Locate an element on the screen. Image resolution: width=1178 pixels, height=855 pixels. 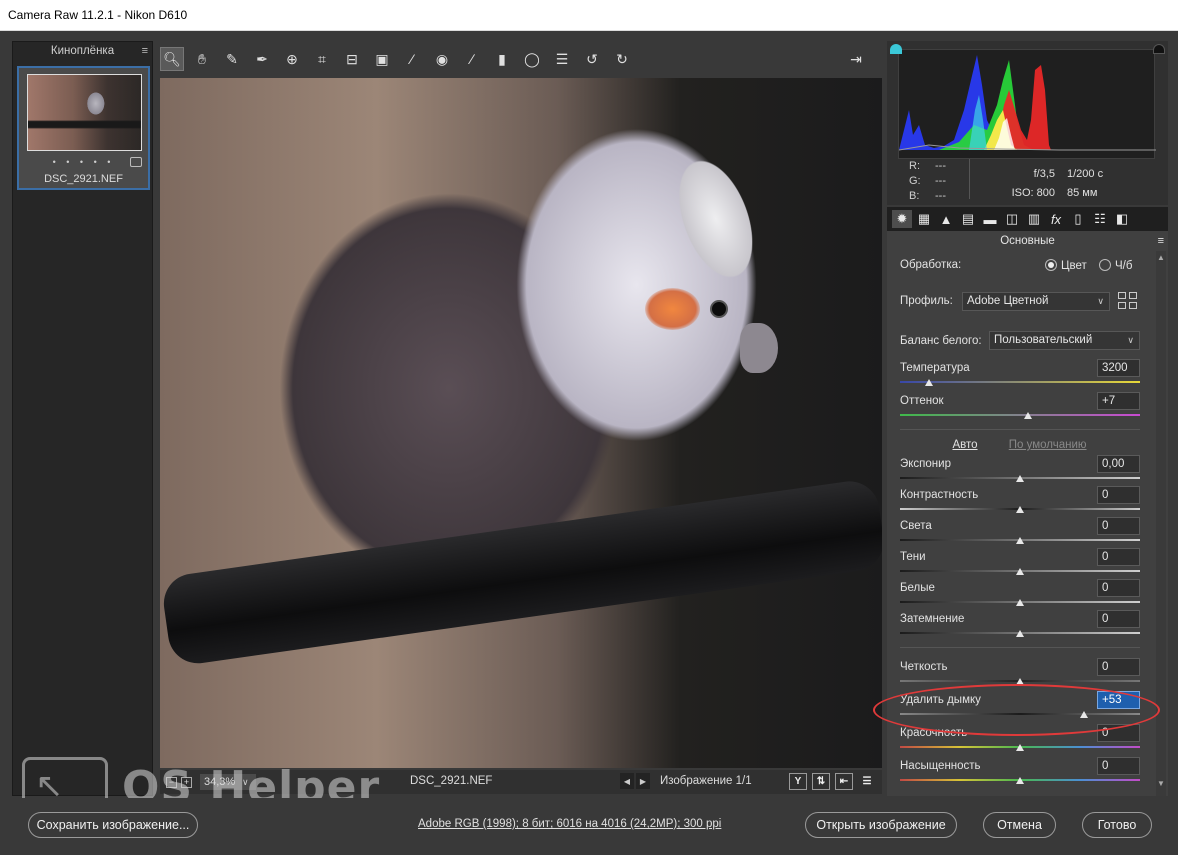
saturation-thumb is located at coordinates (1020, 780).